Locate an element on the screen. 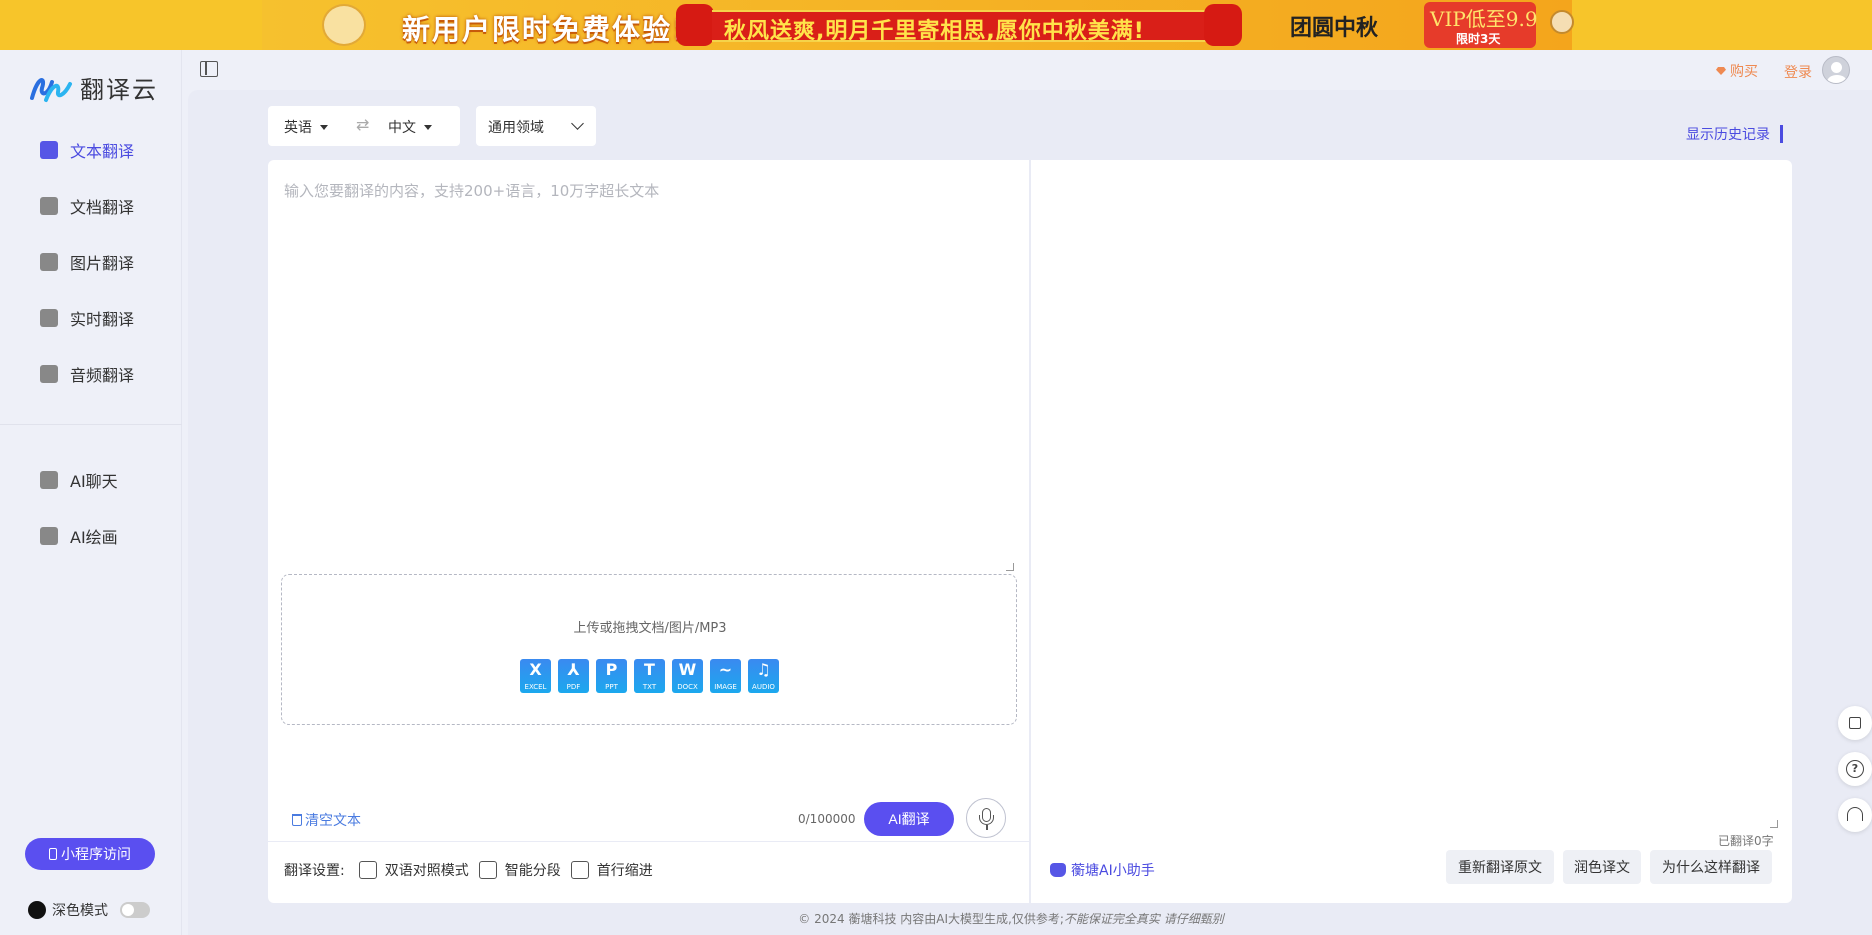  mascot-icon is located at coordinates (344, 25).